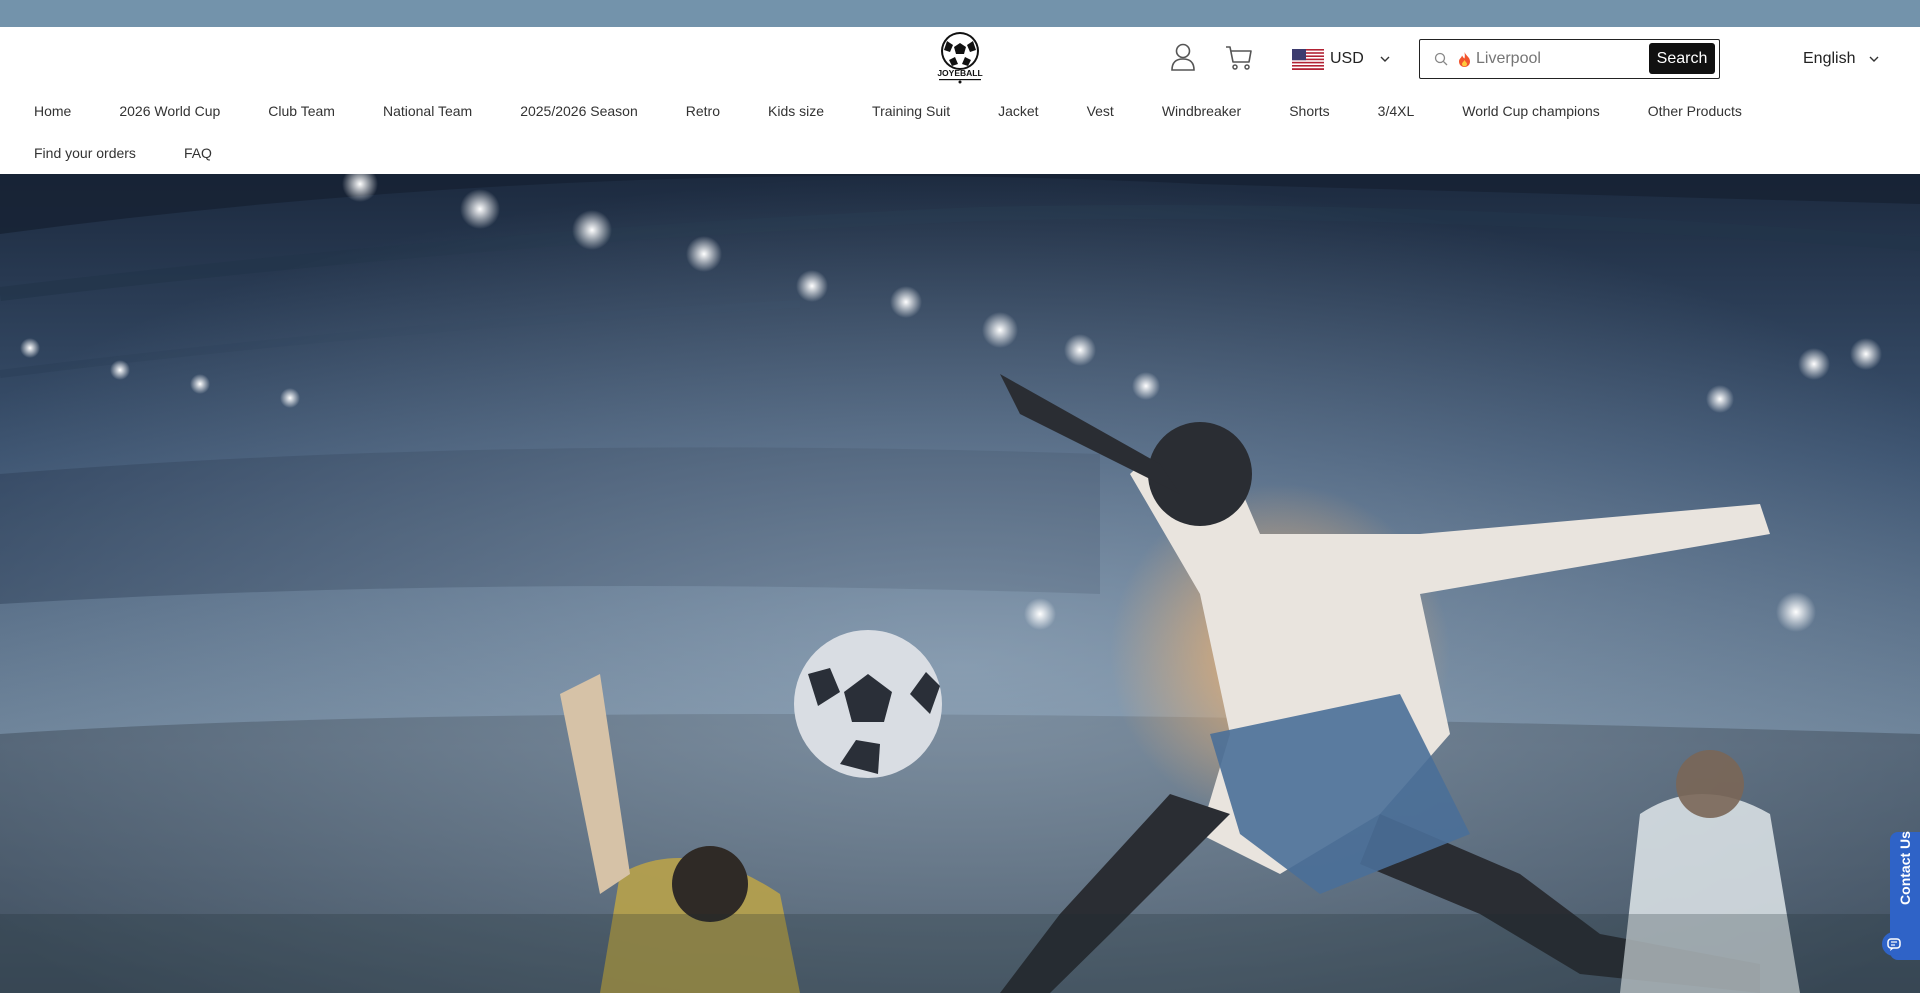 The width and height of the screenshot is (1920, 993). I want to click on nav-item-retro: Retro, so click(703, 111).